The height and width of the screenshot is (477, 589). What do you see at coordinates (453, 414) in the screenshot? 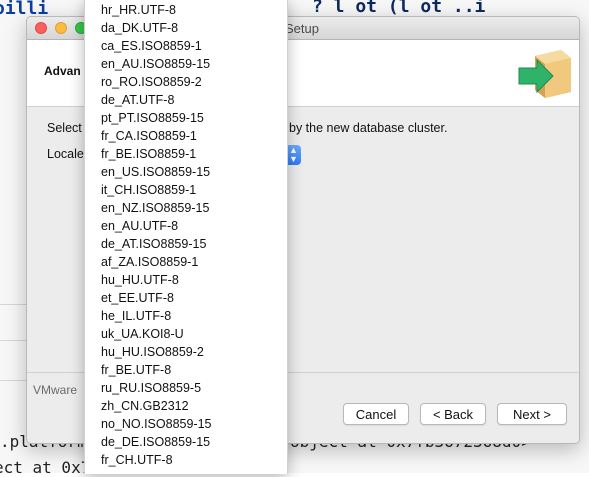
I see `back-button: < Back` at bounding box center [453, 414].